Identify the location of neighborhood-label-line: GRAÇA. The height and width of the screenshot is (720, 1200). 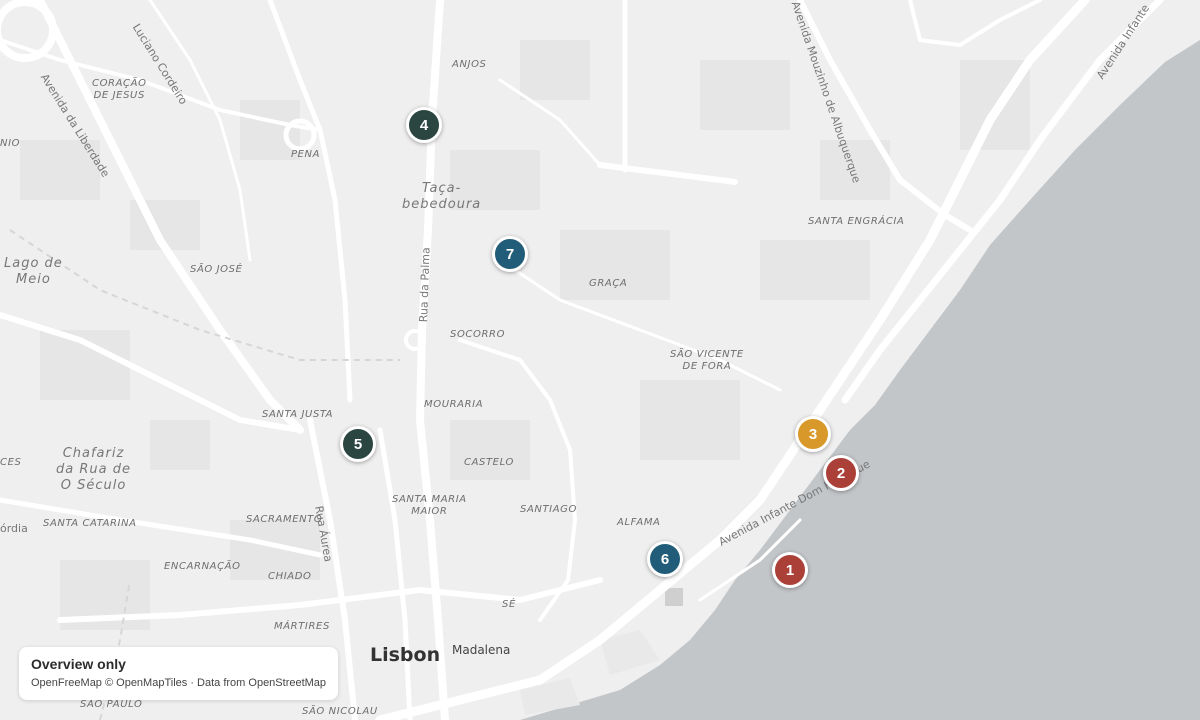
(608, 283).